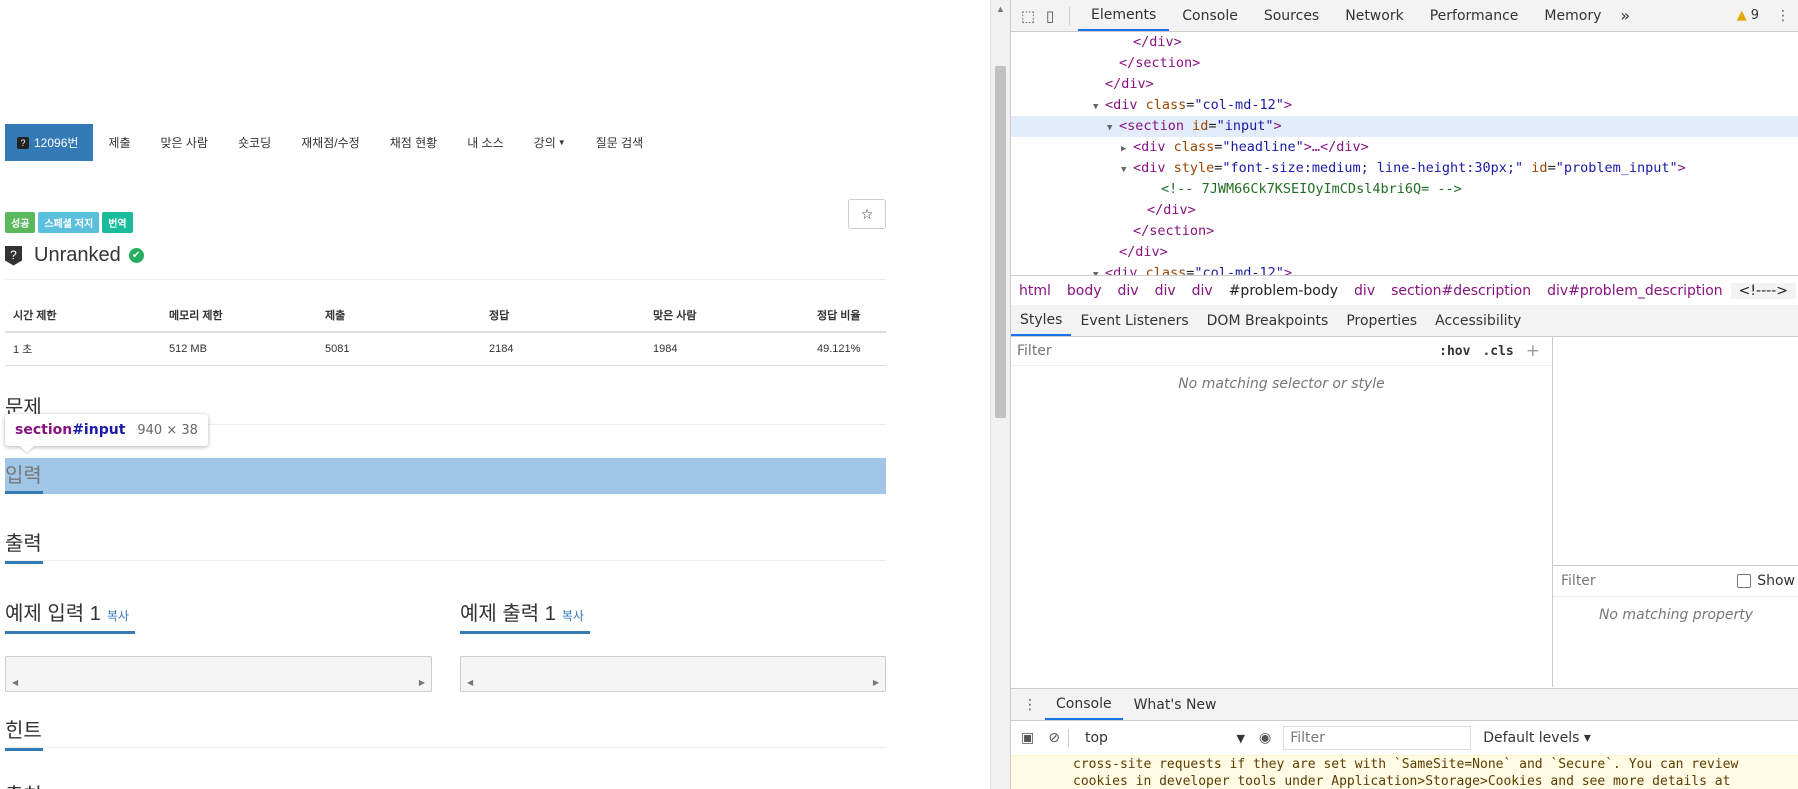 The width and height of the screenshot is (1798, 789). I want to click on nav-question-search: 질문 검색, so click(620, 142).